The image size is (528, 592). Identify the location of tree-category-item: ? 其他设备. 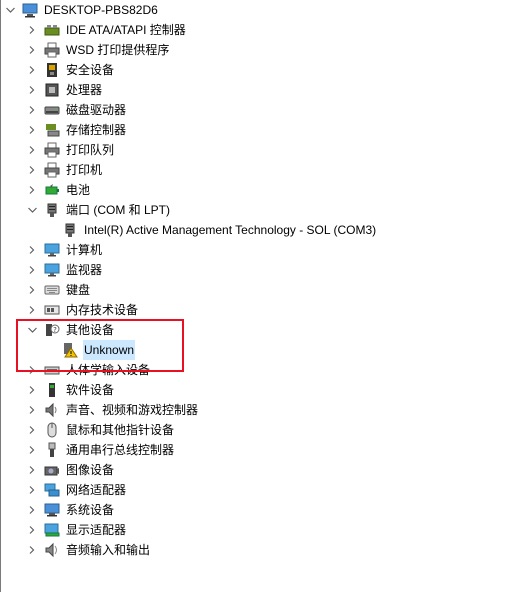
(70, 330).